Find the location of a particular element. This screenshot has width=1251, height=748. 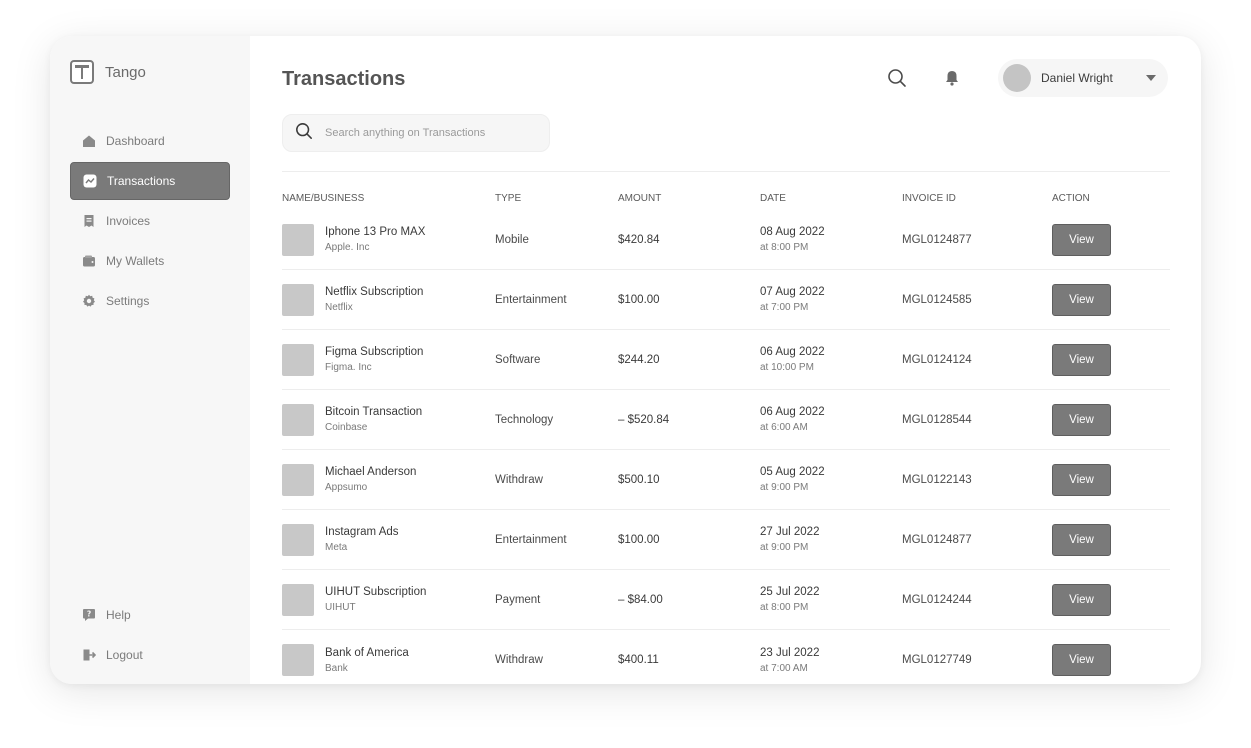

transaction-date: 05 Aug 2022 is located at coordinates (792, 472).